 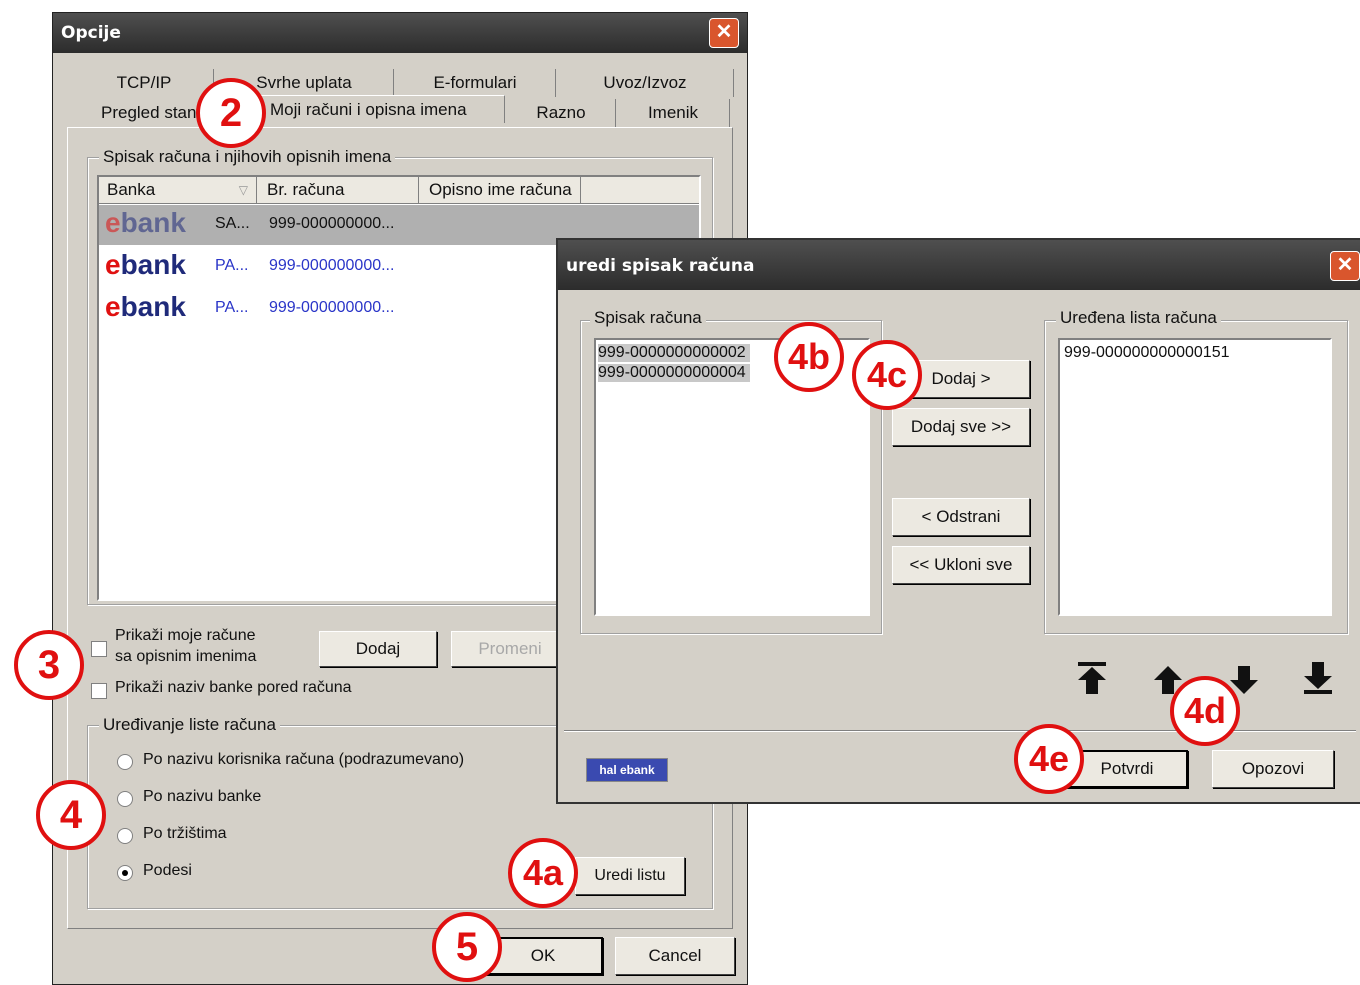 I want to click on ordering-group-label: Uređivanje liste računa, so click(x=189, y=725).